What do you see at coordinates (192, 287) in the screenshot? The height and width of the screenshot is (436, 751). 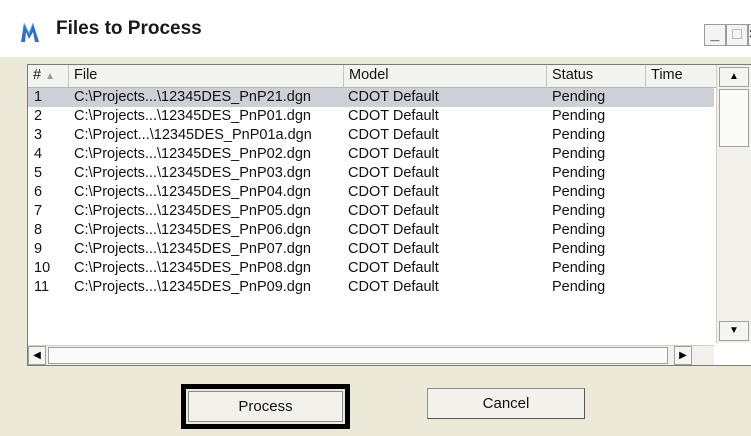 I see `cell-file: C:\Projects...\12345DES_PnP09.dgn` at bounding box center [192, 287].